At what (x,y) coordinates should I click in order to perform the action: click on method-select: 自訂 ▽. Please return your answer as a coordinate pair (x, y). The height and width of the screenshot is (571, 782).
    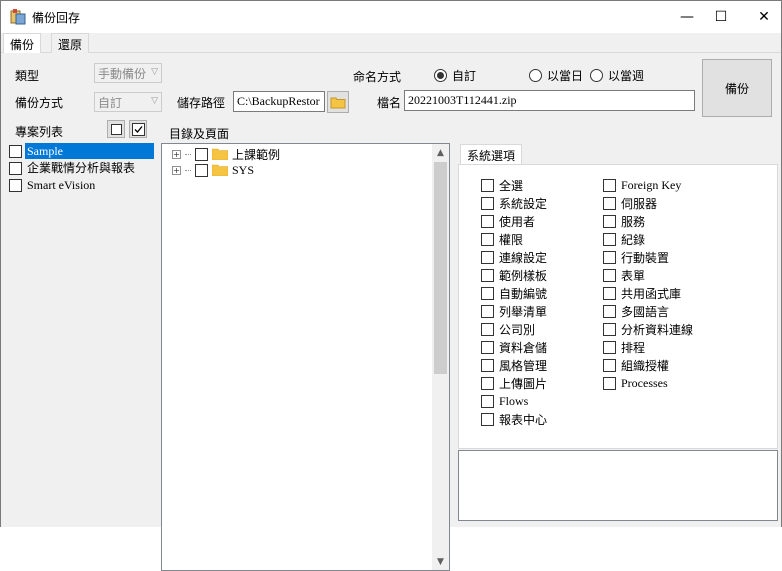
    Looking at the image, I should click on (128, 102).